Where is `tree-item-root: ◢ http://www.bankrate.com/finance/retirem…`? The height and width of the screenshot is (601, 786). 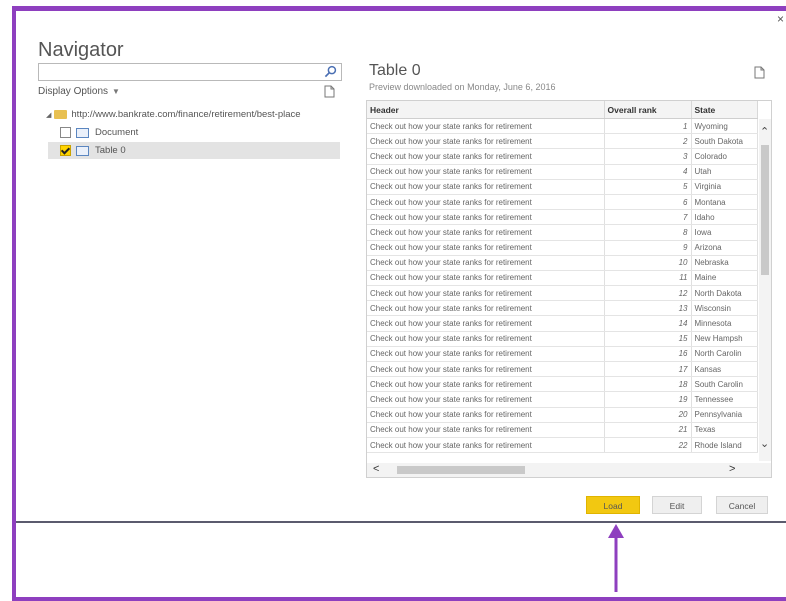 tree-item-root: ◢ http://www.bankrate.com/finance/retirem… is located at coordinates (173, 114).